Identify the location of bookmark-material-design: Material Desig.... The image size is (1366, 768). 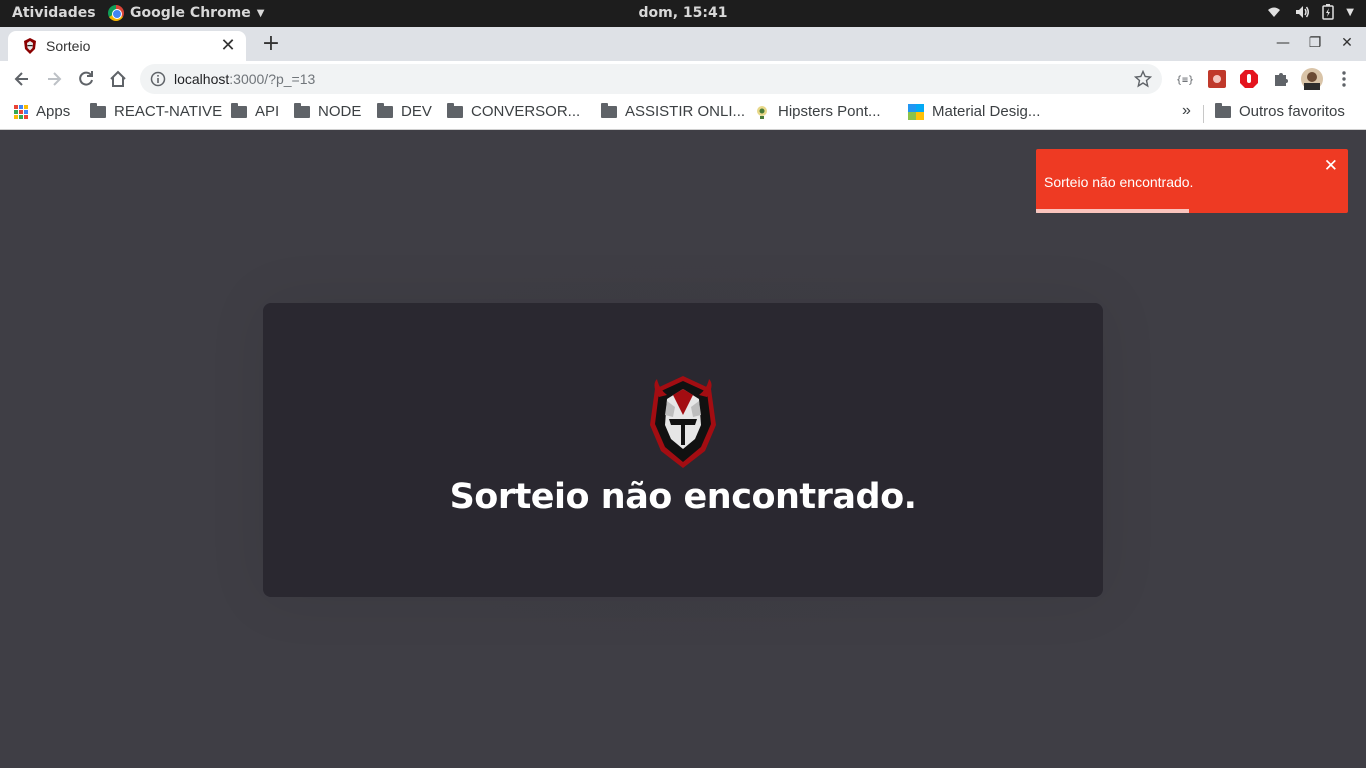
(974, 111).